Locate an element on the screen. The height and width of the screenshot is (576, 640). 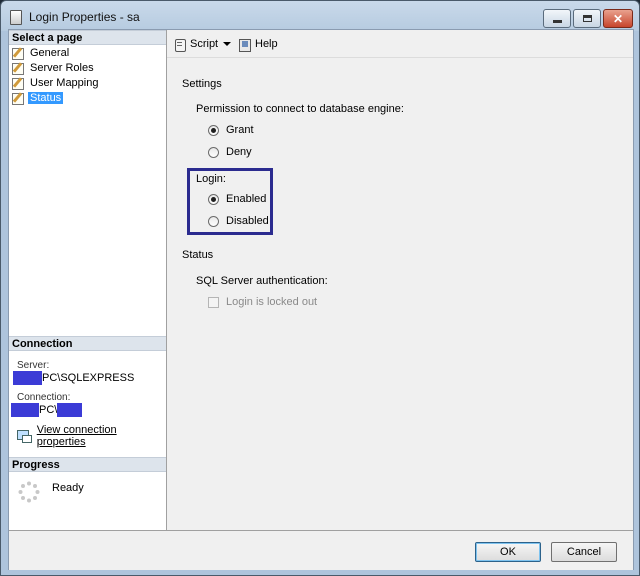
grant-radio is located at coordinates (213, 130).